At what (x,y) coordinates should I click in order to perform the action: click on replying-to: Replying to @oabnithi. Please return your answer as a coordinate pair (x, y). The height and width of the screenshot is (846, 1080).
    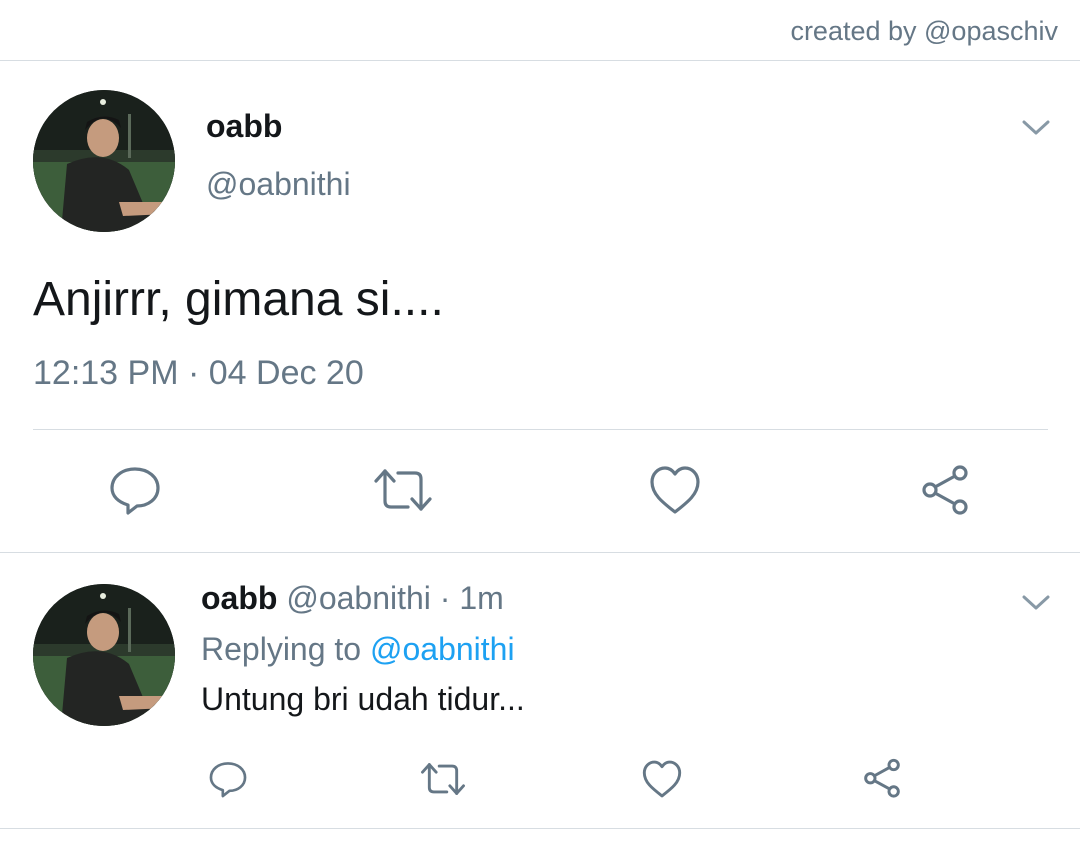
    Looking at the image, I should click on (358, 649).